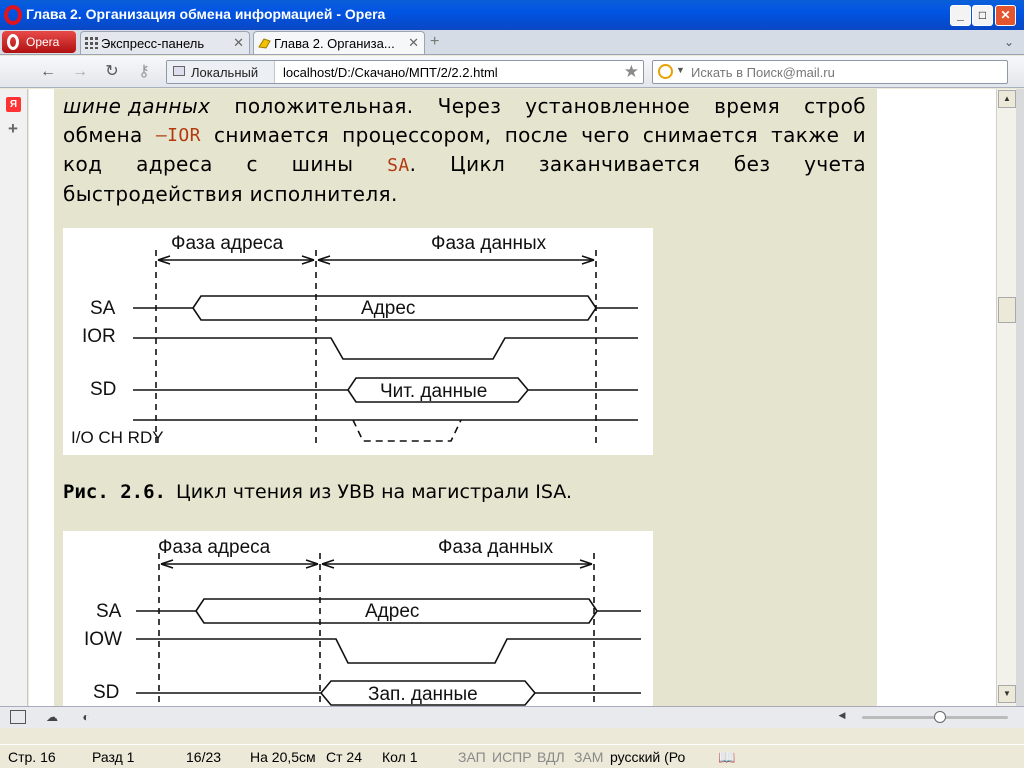  What do you see at coordinates (619, 164) in the screenshot?
I see `word: заканчивается` at bounding box center [619, 164].